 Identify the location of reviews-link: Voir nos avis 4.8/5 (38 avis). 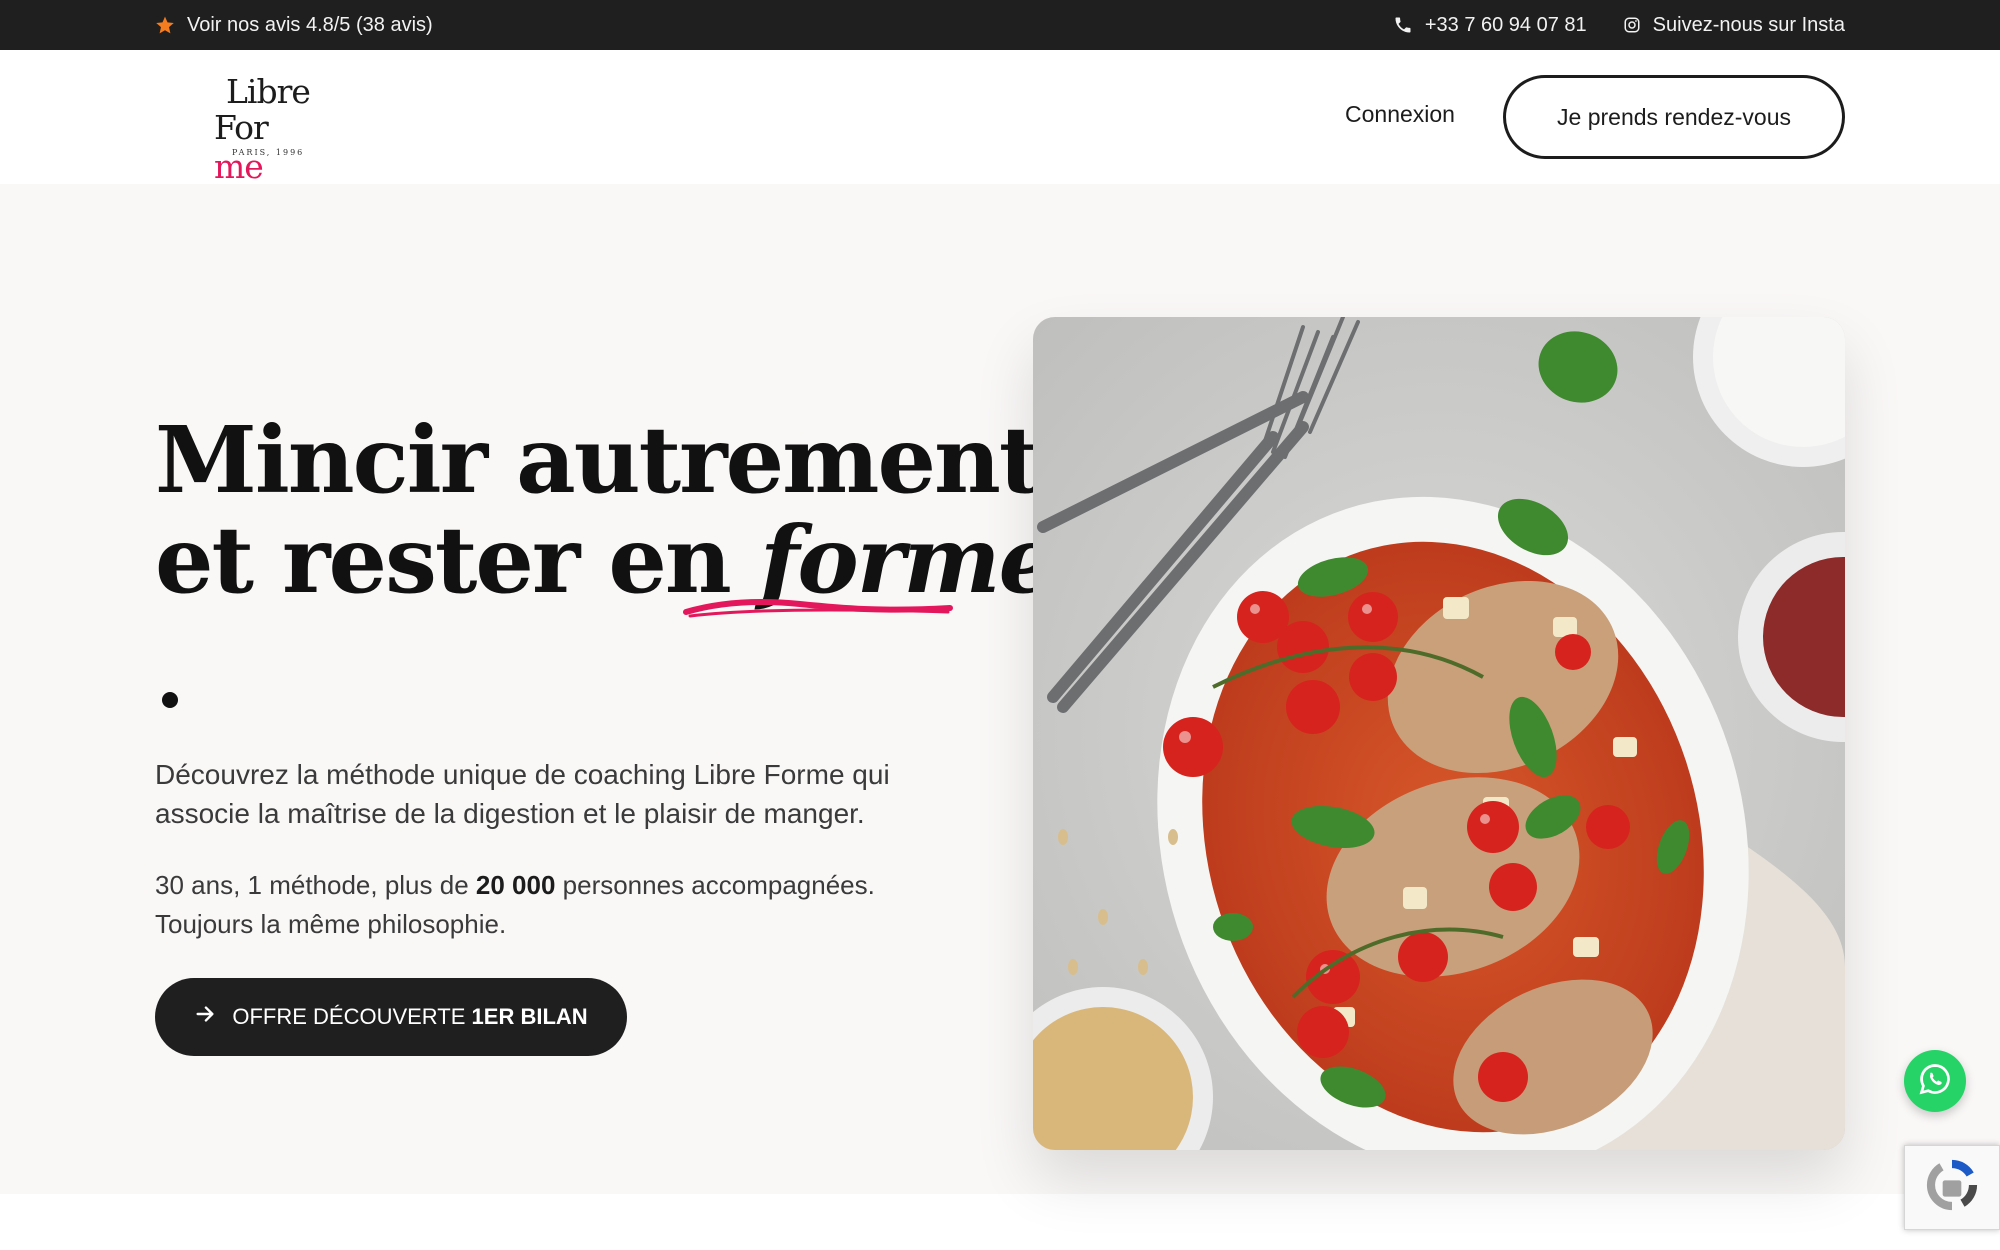
(294, 25).